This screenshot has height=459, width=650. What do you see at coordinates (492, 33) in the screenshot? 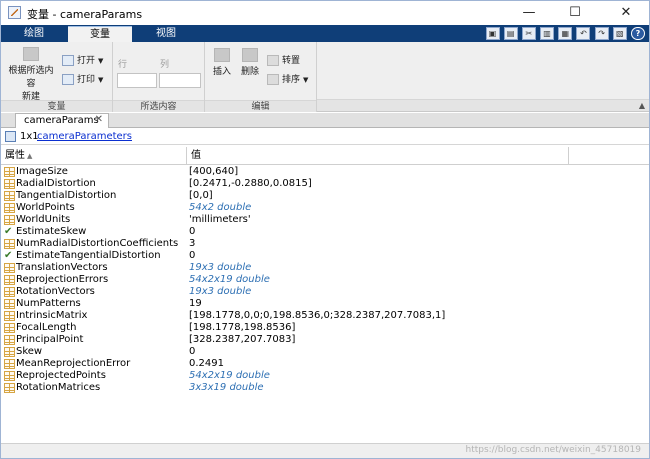
I see `layout-icon: ▣` at bounding box center [492, 33].